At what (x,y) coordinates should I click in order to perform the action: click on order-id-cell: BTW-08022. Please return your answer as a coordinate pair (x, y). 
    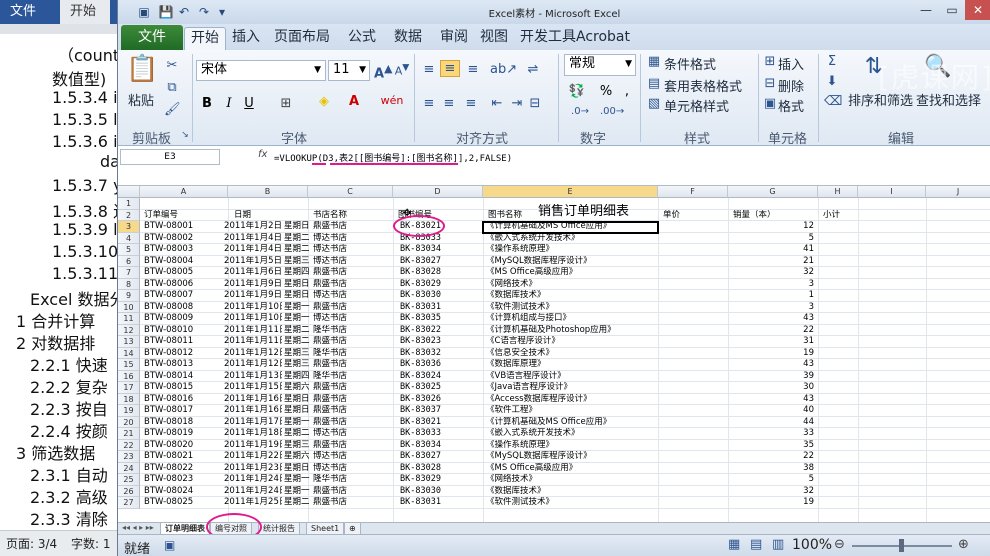
    Looking at the image, I should click on (168, 469).